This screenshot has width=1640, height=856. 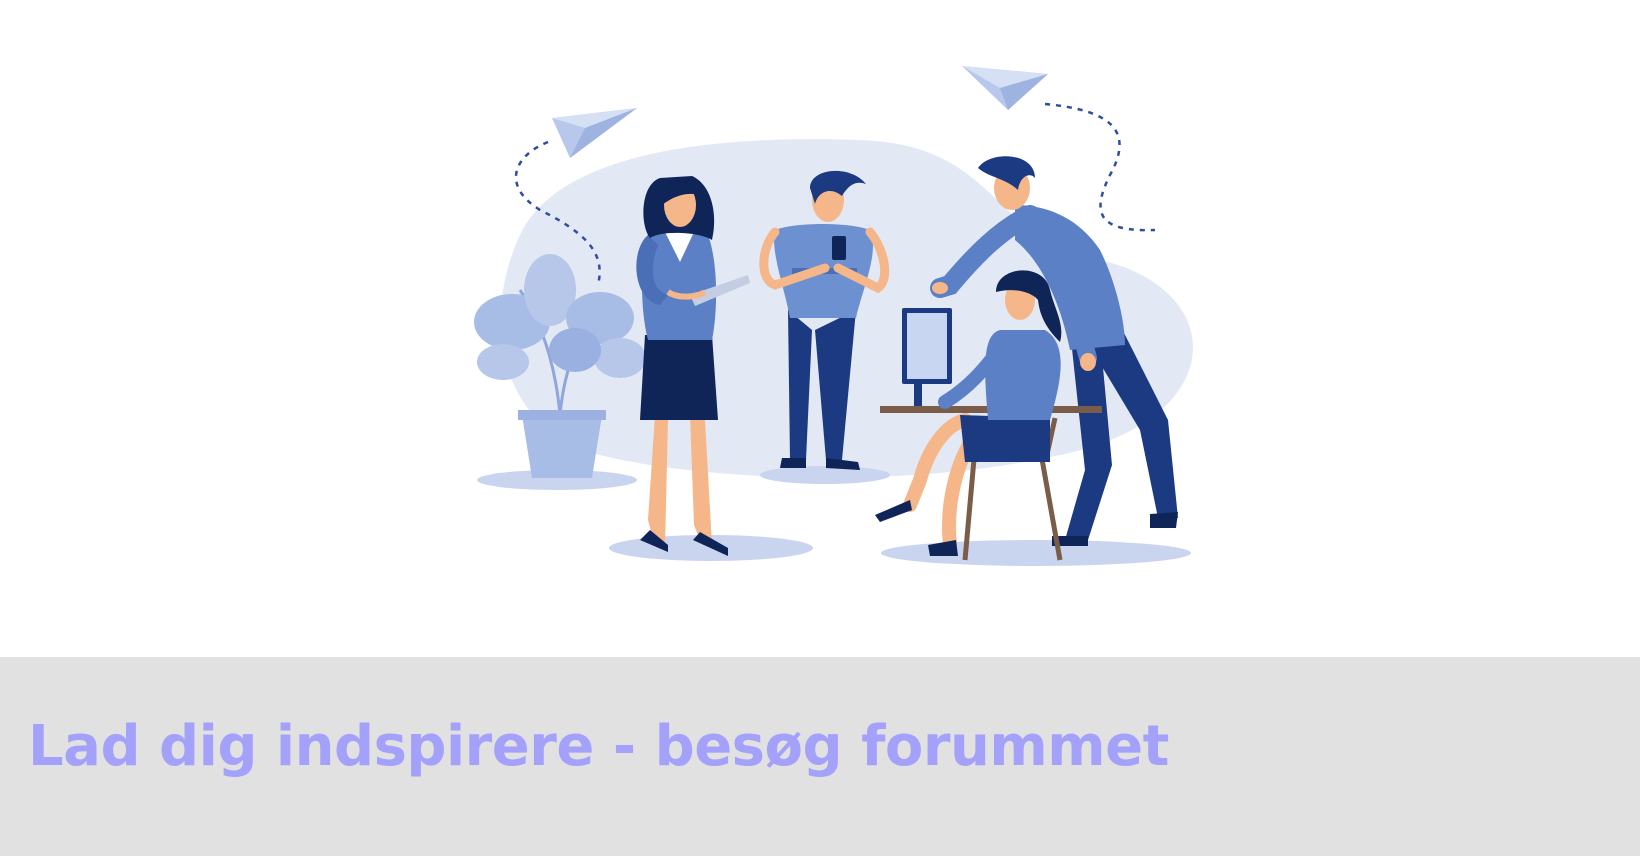 What do you see at coordinates (1036, 553) in the screenshot?
I see `desk-group-shadow` at bounding box center [1036, 553].